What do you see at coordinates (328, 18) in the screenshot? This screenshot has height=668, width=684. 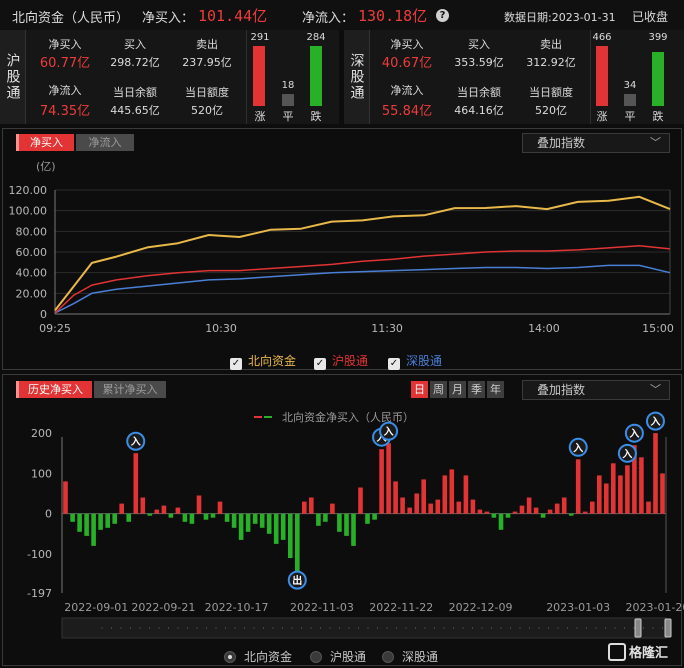 I see `net-inflow-label: 净流入：` at bounding box center [328, 18].